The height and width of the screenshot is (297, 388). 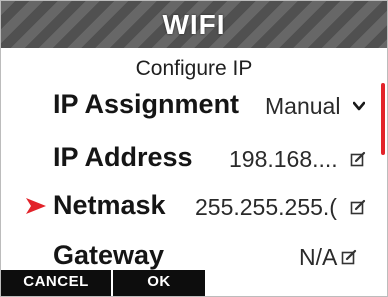 I want to click on row-label-ip-assignment: IP Assignment, so click(x=146, y=104).